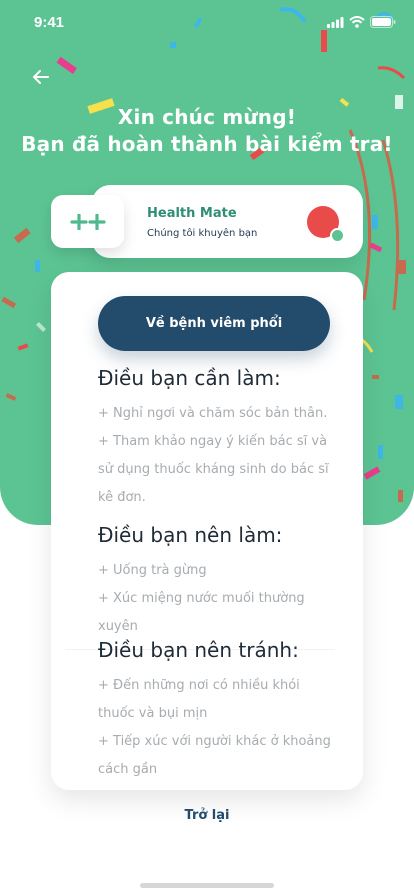  Describe the element at coordinates (227, 221) in the screenshot. I see `brand-card: Health Mate Chúng tôi khuyên bạn` at that location.